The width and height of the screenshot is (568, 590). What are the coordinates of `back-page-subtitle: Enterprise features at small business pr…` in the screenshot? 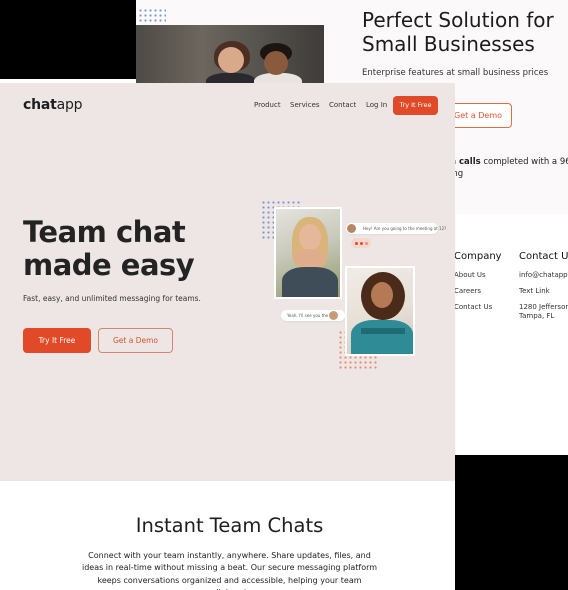 It's located at (455, 73).